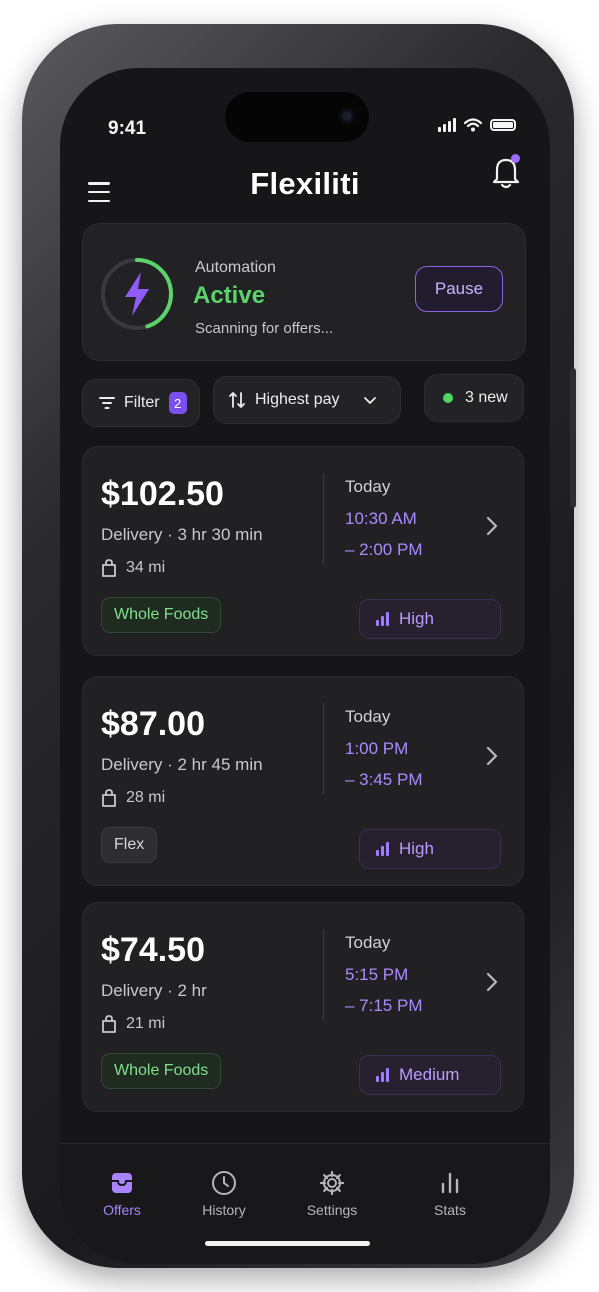 This screenshot has width=599, height=1292. What do you see at coordinates (332, 1183) in the screenshot?
I see `gear-icon` at bounding box center [332, 1183].